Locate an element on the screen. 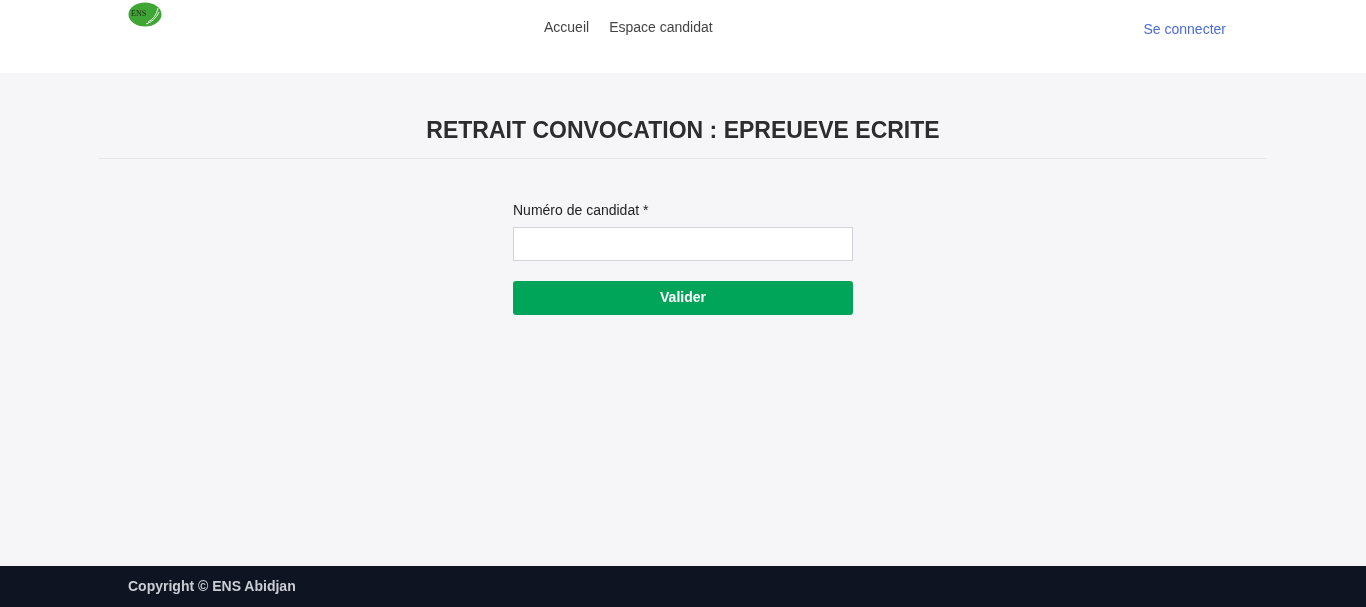  candidate-number-field is located at coordinates (683, 243).